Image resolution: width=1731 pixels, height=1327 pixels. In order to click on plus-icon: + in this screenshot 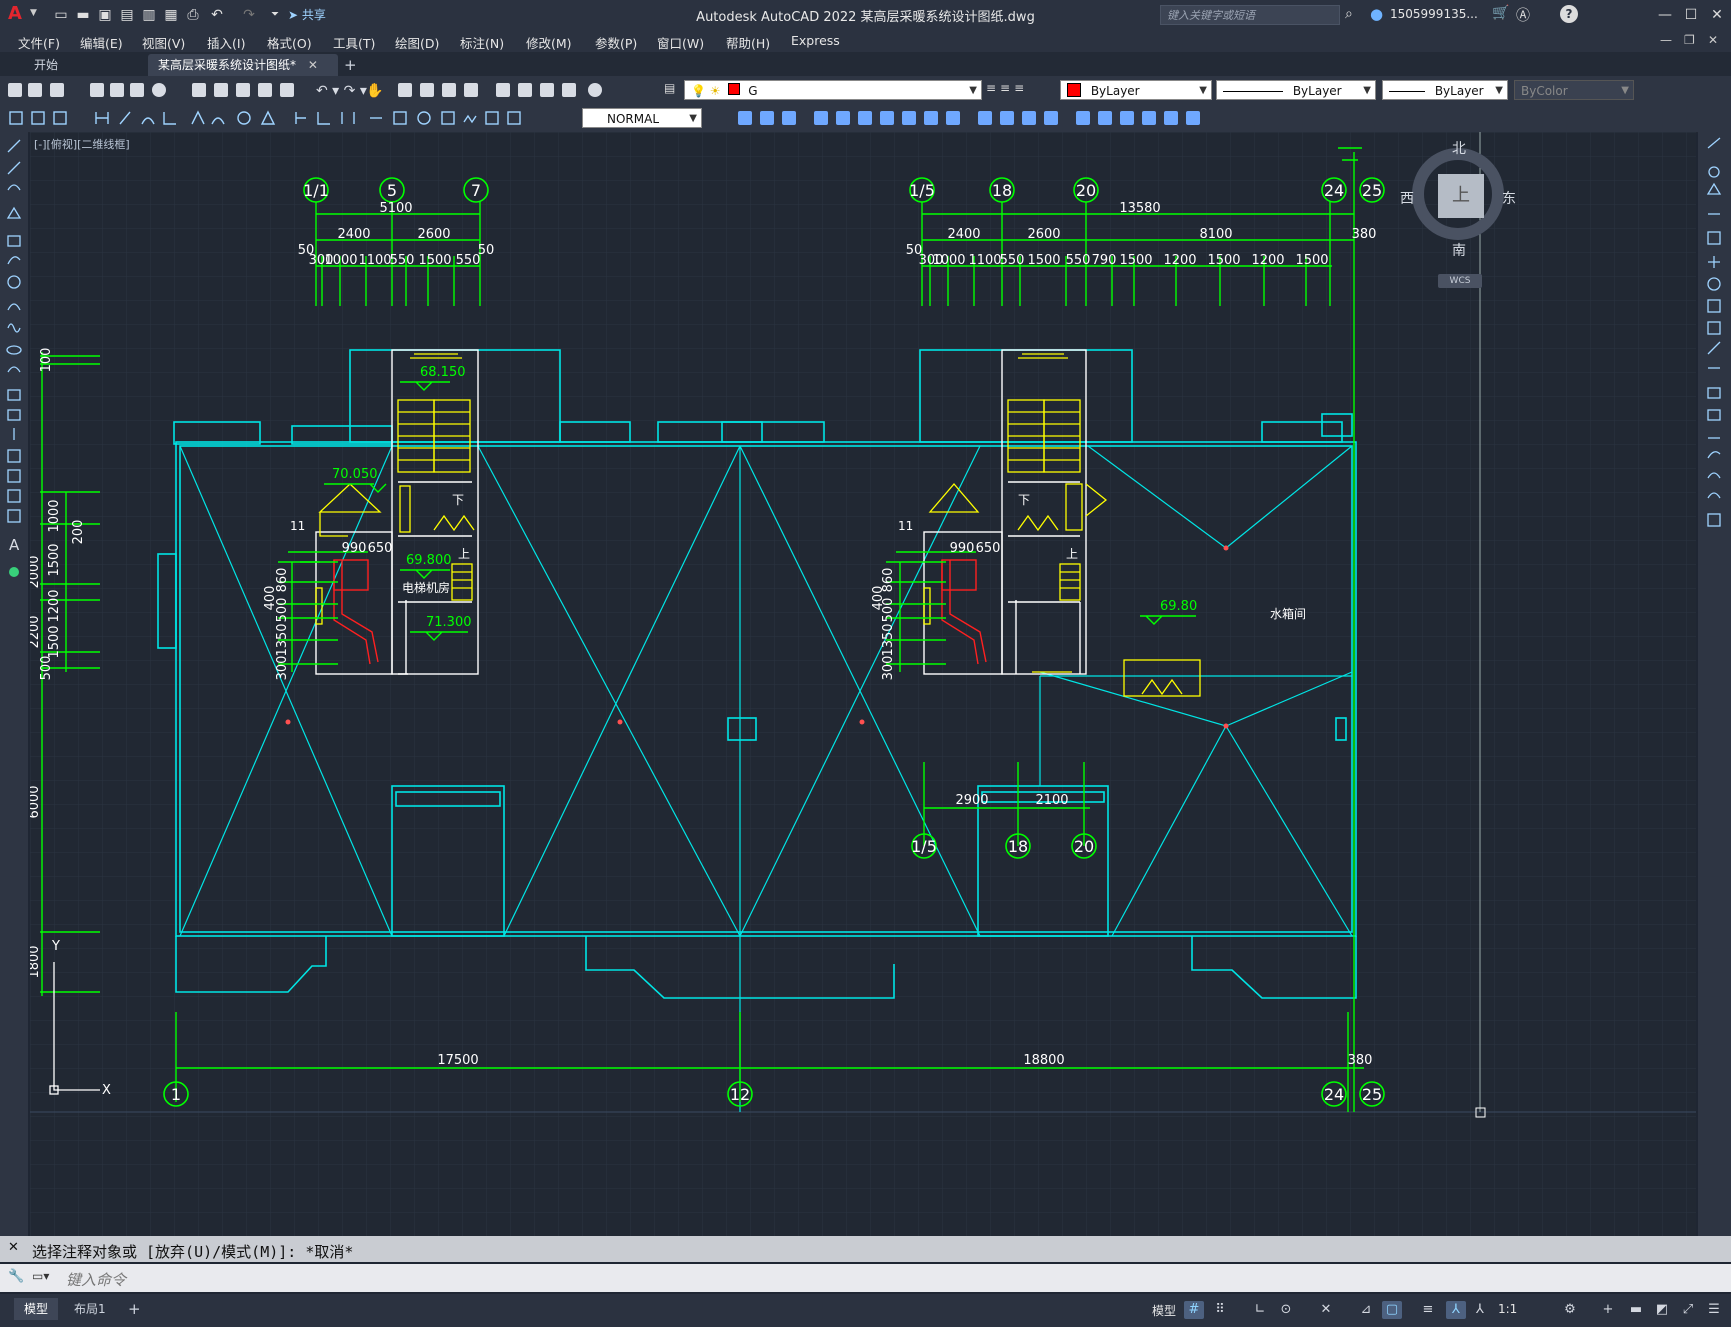, I will do `click(1608, 1310)`.